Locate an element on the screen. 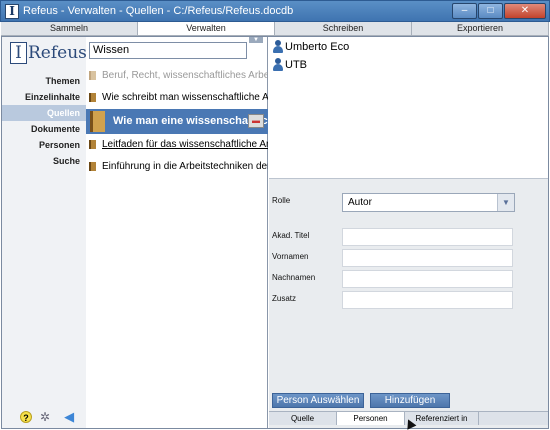 This screenshot has height=430, width=550. back-arrow-icon: ◀ is located at coordinates (69, 417).